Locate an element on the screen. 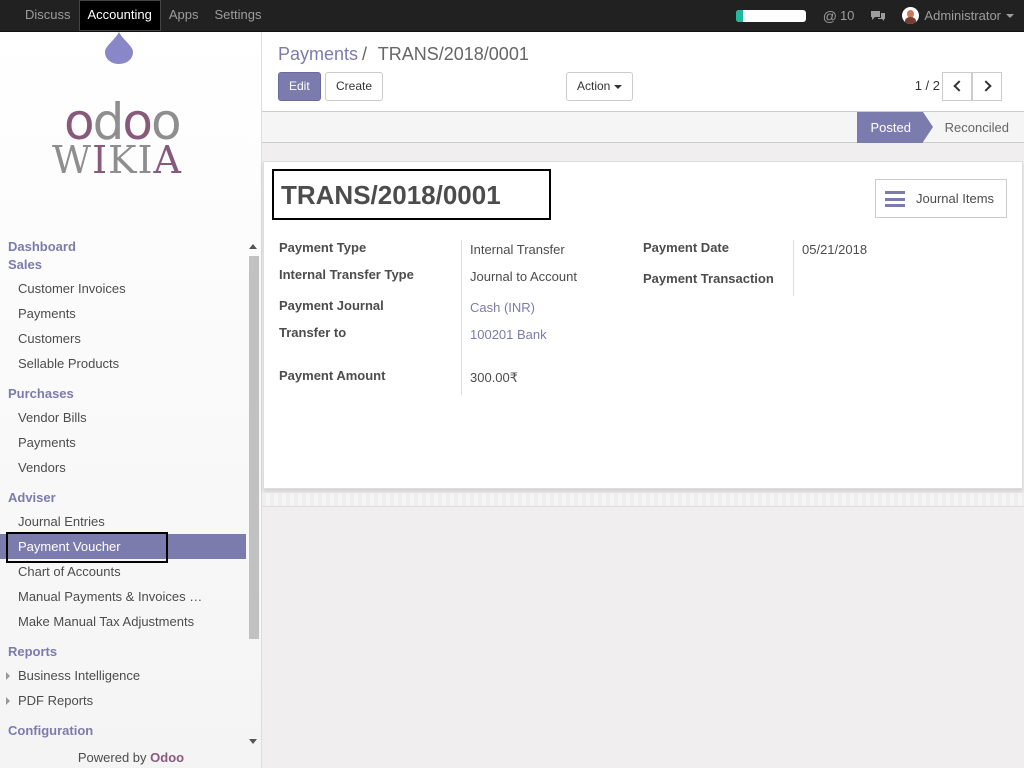 The image size is (1024, 768). action-dropdown: Action is located at coordinates (600, 86).